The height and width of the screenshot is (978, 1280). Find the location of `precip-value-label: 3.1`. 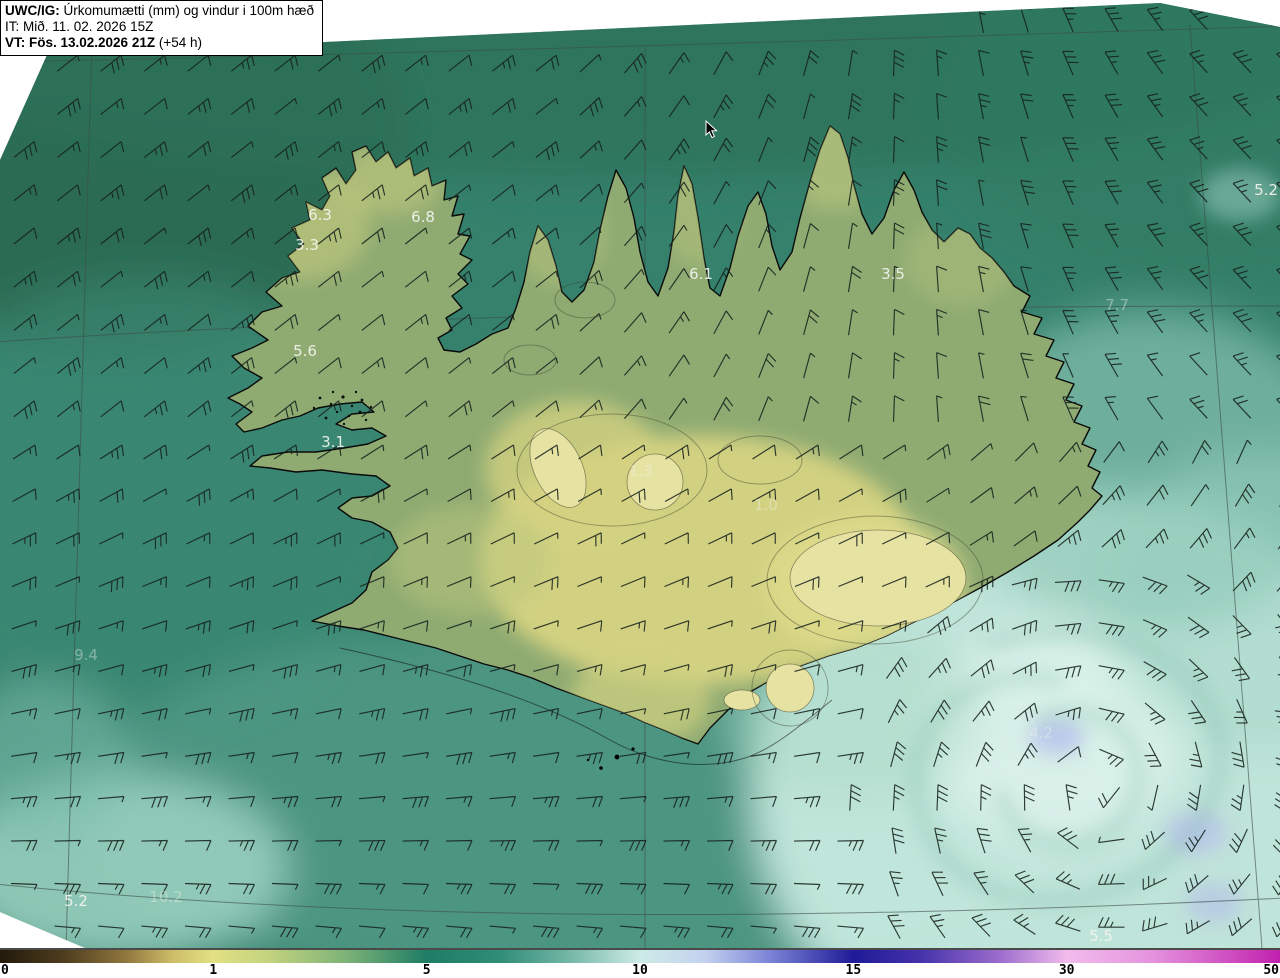

precip-value-label: 3.1 is located at coordinates (333, 442).